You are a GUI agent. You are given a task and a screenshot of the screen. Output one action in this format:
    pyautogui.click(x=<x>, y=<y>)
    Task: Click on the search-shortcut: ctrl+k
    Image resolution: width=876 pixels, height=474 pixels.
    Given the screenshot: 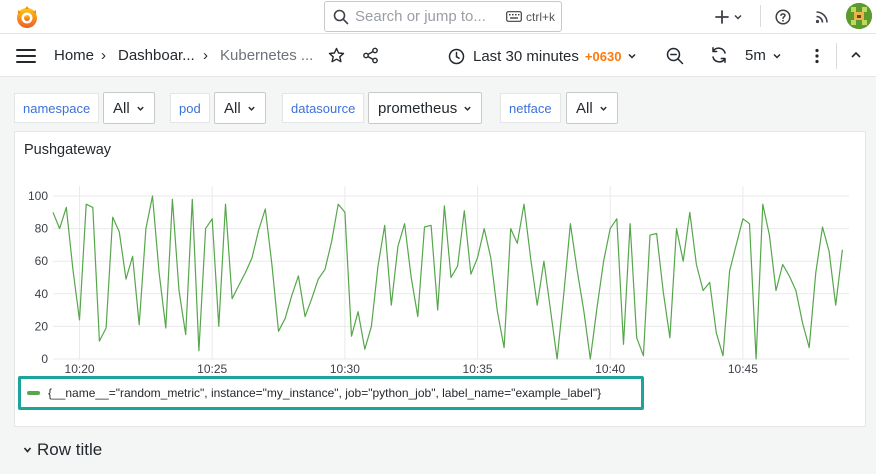 What is the action you would take?
    pyautogui.click(x=530, y=17)
    